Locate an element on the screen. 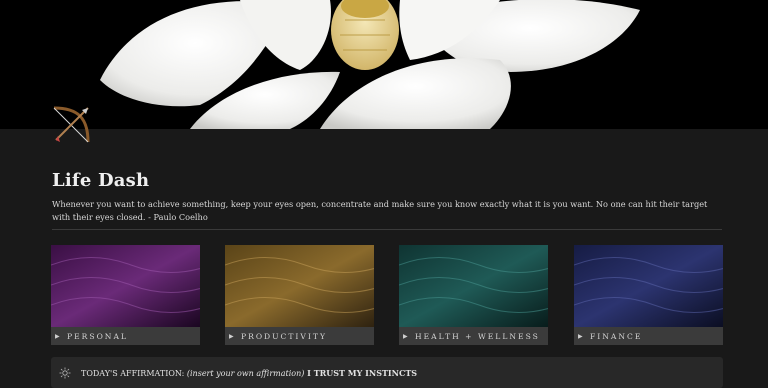 Image resolution: width=768 pixels, height=388 pixels. card-personal: ▶ PERSONAL is located at coordinates (125, 295).